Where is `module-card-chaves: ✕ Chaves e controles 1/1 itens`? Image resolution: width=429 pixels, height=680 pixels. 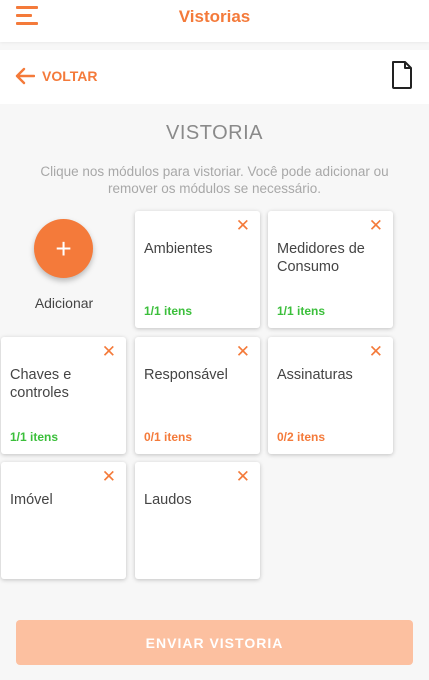
module-card-chaves: ✕ Chaves e controles 1/1 itens is located at coordinates (63, 395).